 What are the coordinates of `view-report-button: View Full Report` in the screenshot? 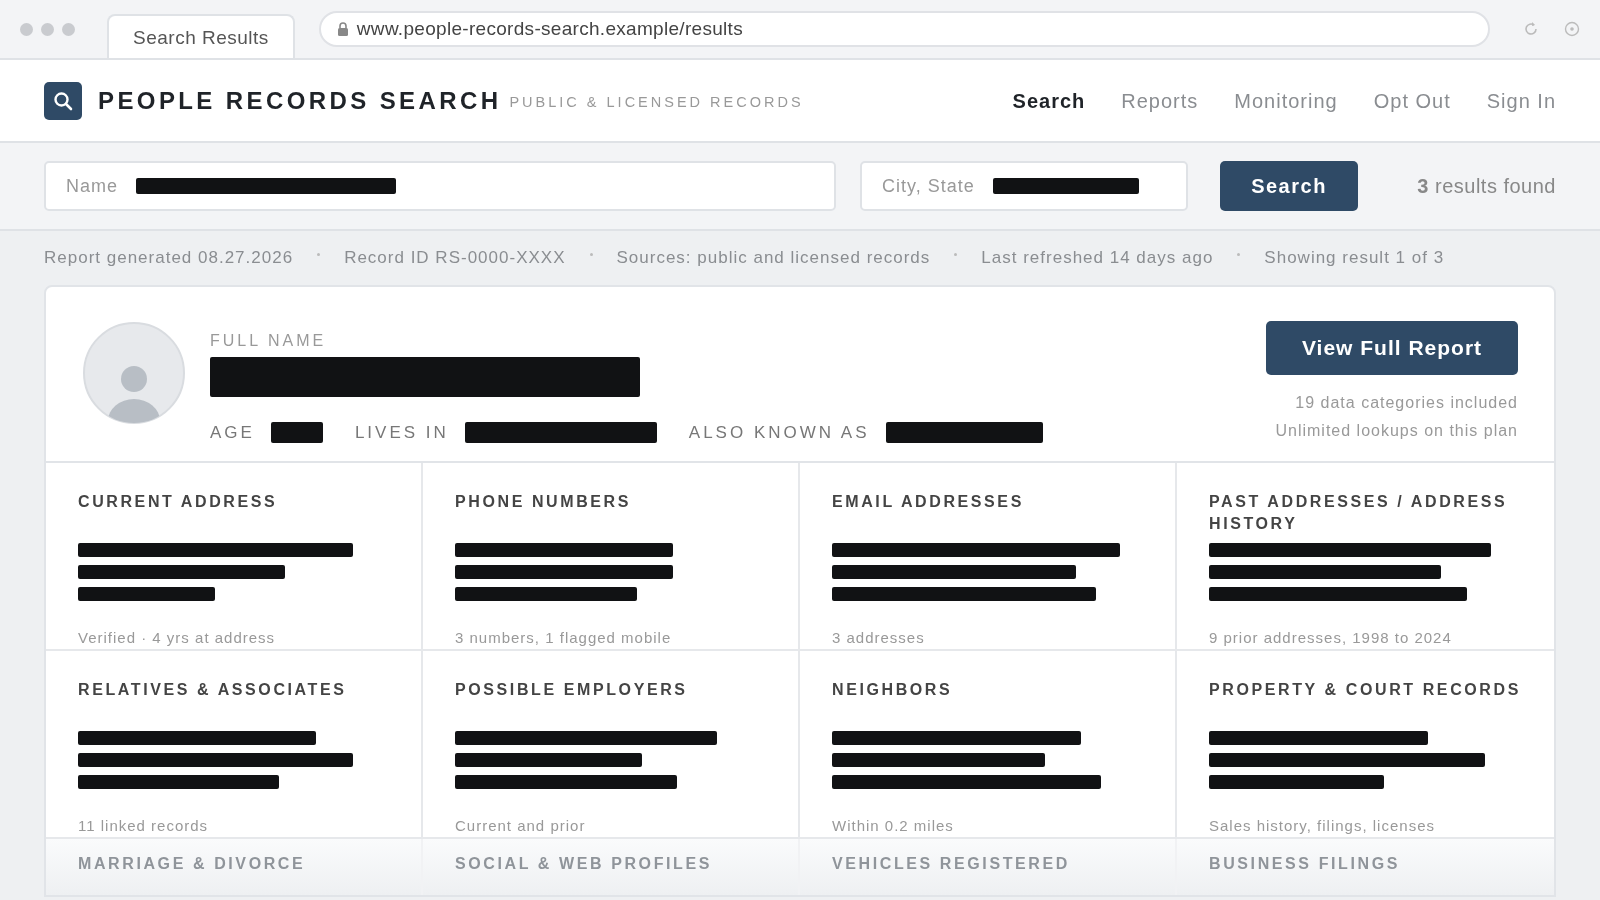 It's located at (1392, 348).